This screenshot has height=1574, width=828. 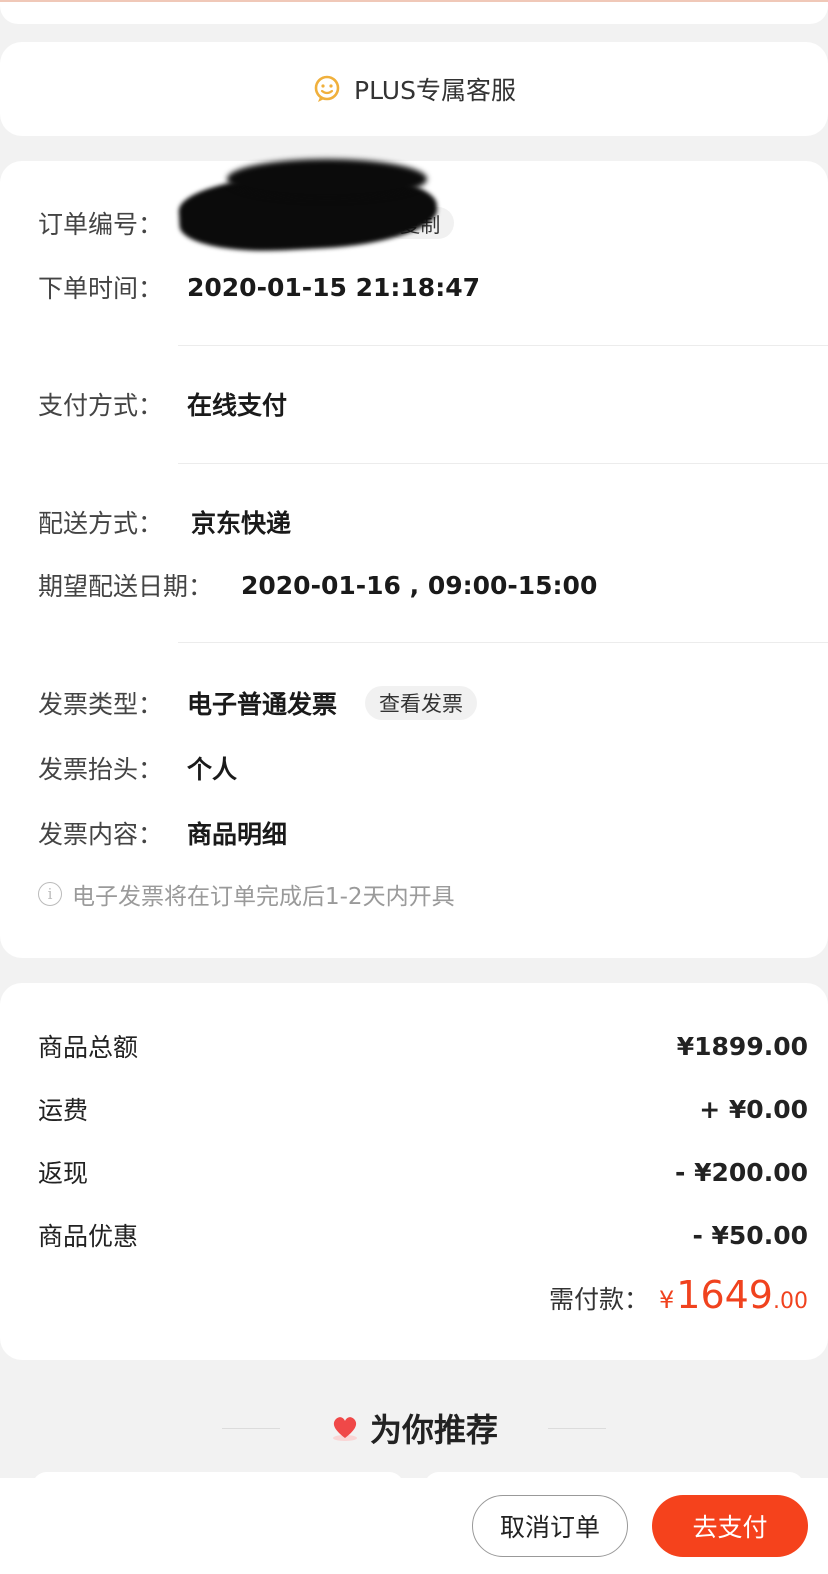 What do you see at coordinates (423, 1172) in the screenshot?
I see `price-row: 返现 - ¥200.00` at bounding box center [423, 1172].